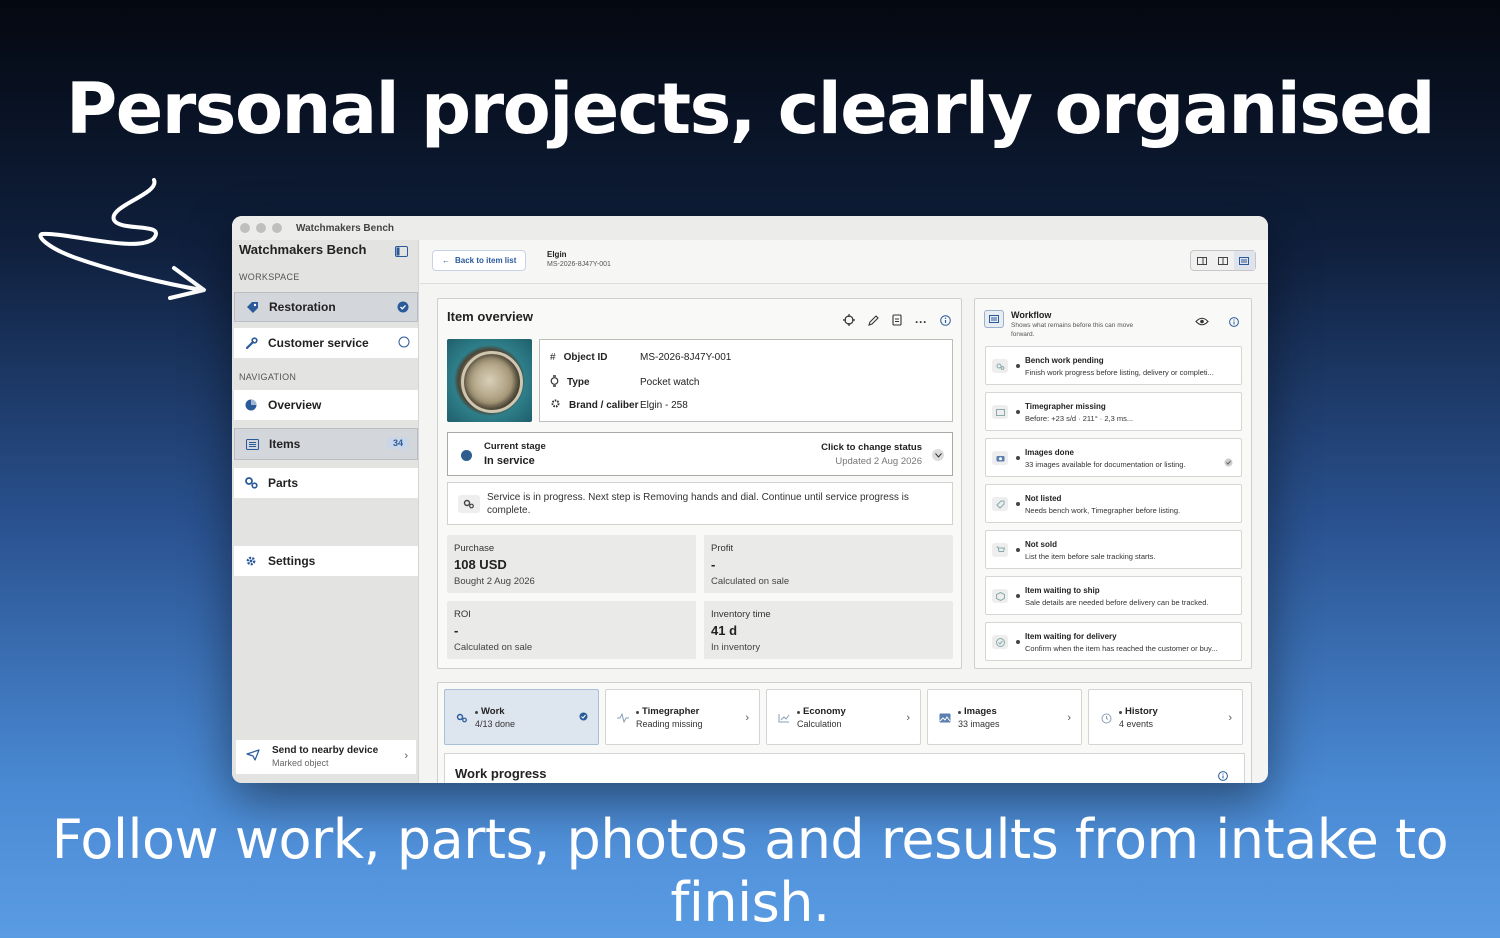  I want to click on unselected-circle-icon, so click(404, 343).